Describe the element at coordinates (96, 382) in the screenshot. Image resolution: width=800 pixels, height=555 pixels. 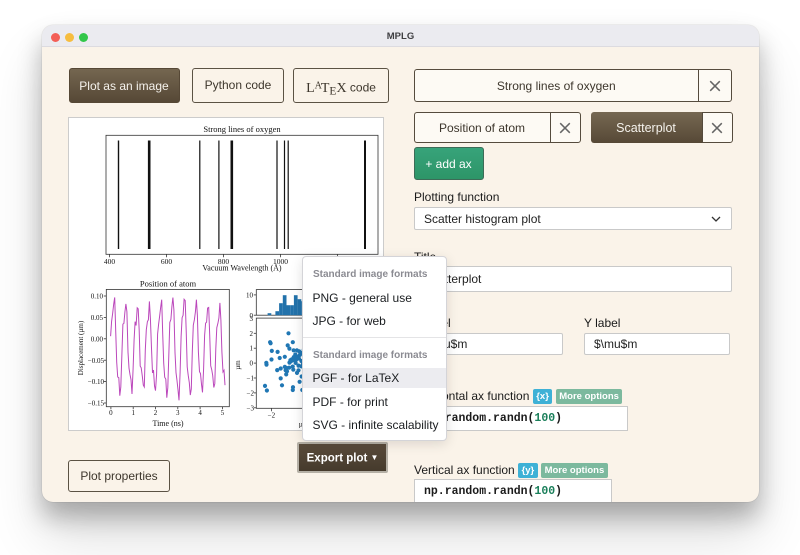
I see `svg-text: −0.10` at that location.